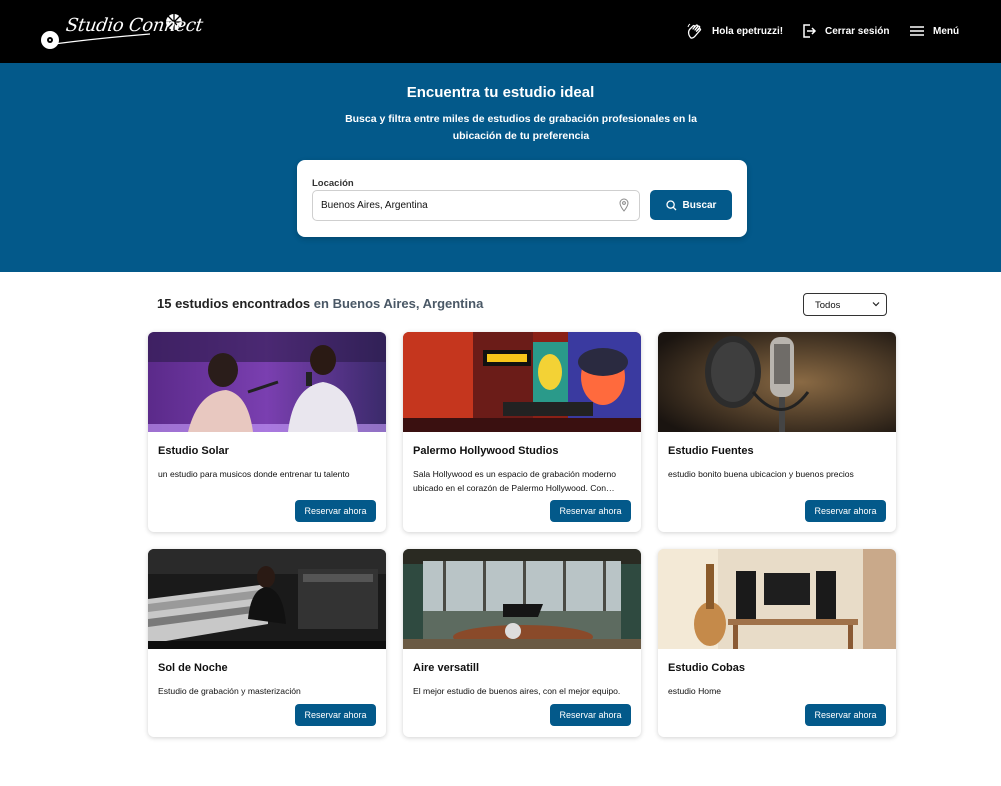  What do you see at coordinates (946, 31) in the screenshot?
I see `menu-label: Menú` at bounding box center [946, 31].